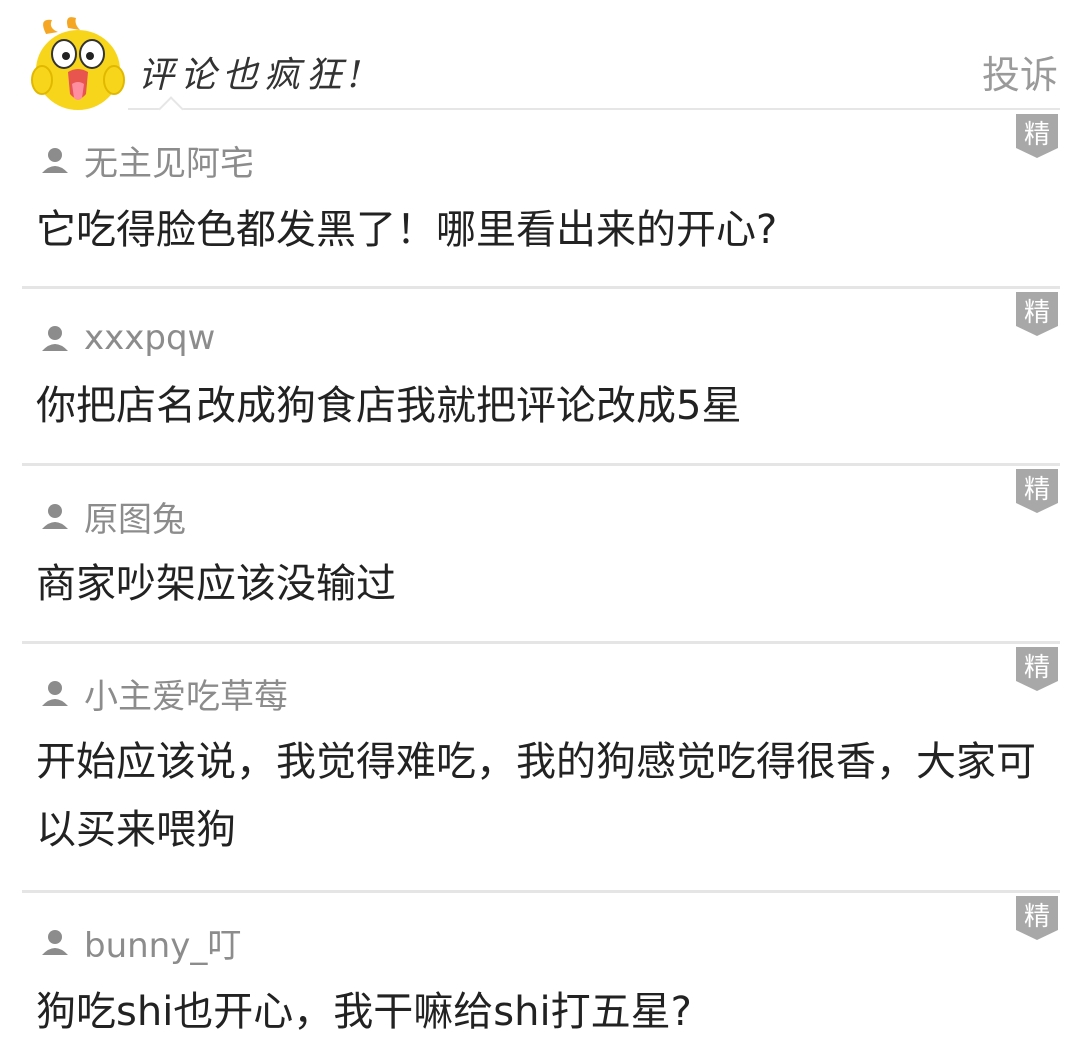  What do you see at coordinates (171, 109) in the screenshot?
I see `header-notch` at bounding box center [171, 109].